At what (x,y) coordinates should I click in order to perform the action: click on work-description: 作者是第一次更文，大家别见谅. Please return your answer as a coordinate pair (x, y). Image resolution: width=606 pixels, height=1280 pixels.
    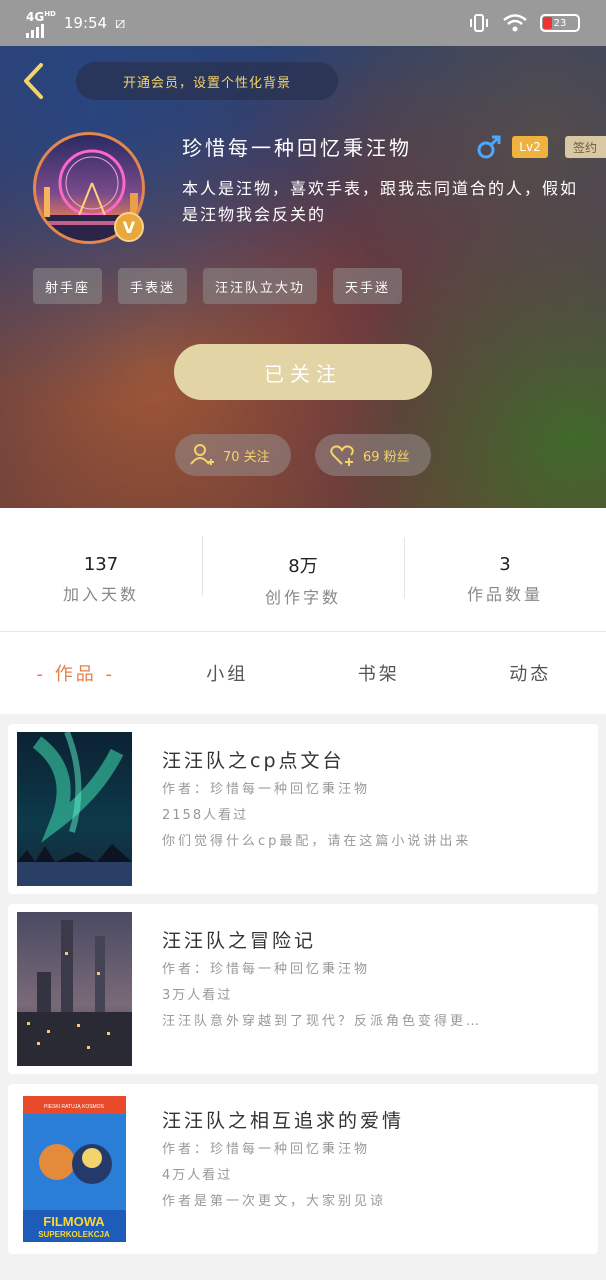
    Looking at the image, I should click on (274, 1201).